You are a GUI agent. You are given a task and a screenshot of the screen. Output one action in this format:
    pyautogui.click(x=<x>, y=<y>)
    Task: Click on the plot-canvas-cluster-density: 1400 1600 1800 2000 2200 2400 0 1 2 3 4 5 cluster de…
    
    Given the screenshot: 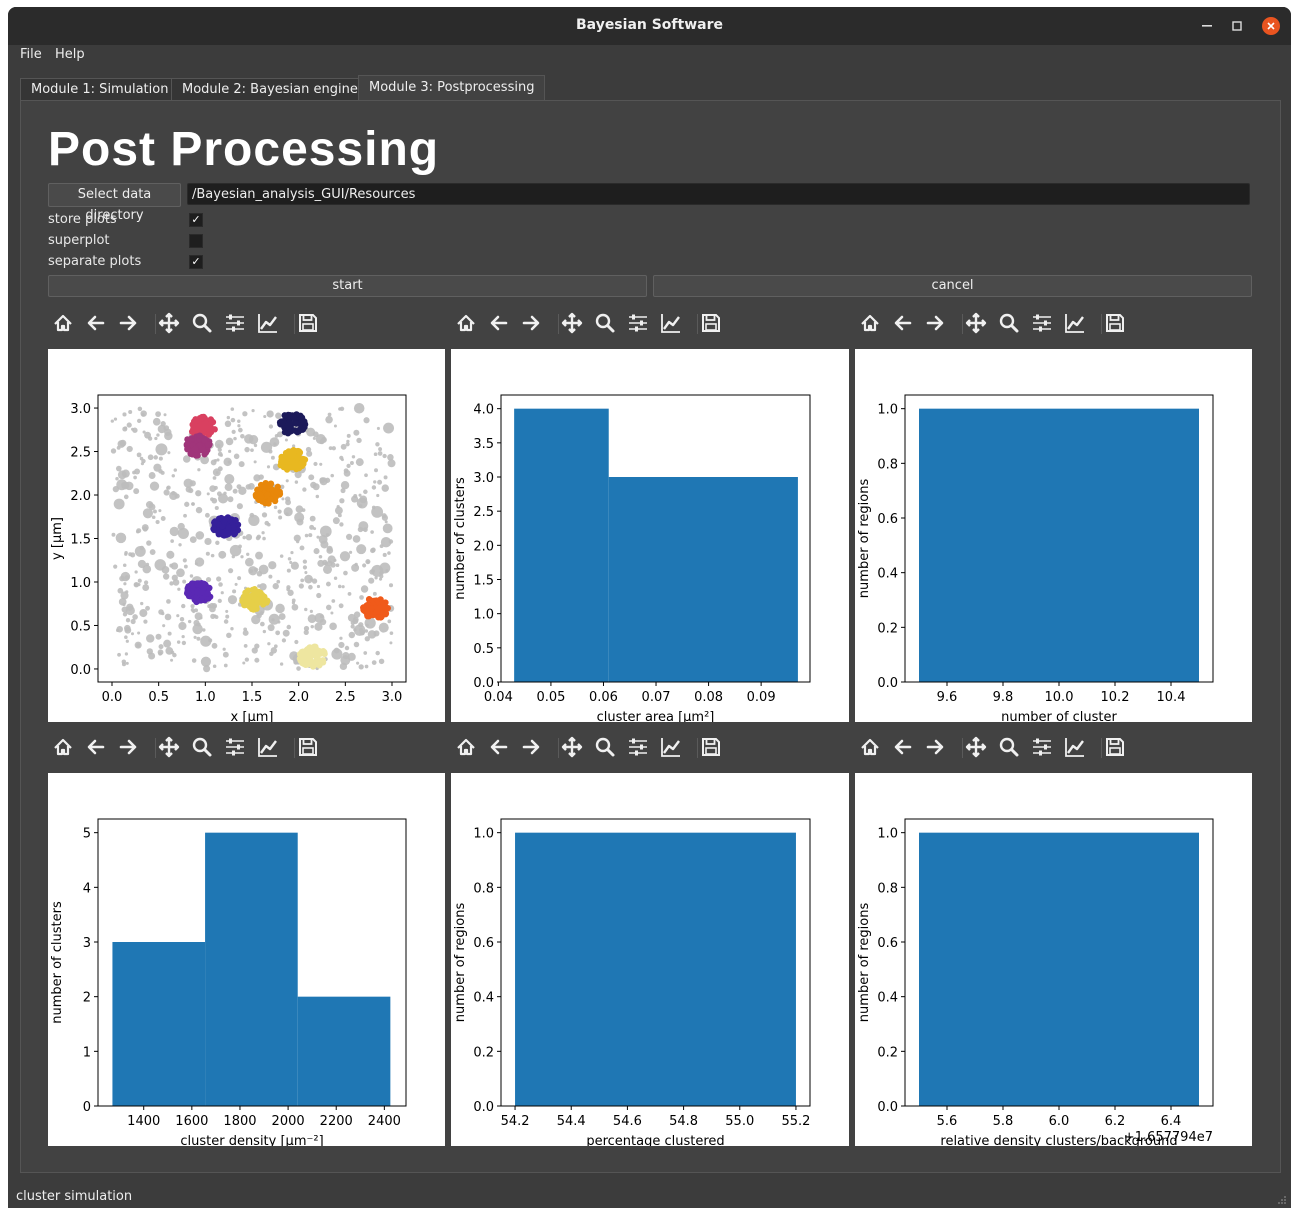 What is the action you would take?
    pyautogui.click(x=246, y=961)
    